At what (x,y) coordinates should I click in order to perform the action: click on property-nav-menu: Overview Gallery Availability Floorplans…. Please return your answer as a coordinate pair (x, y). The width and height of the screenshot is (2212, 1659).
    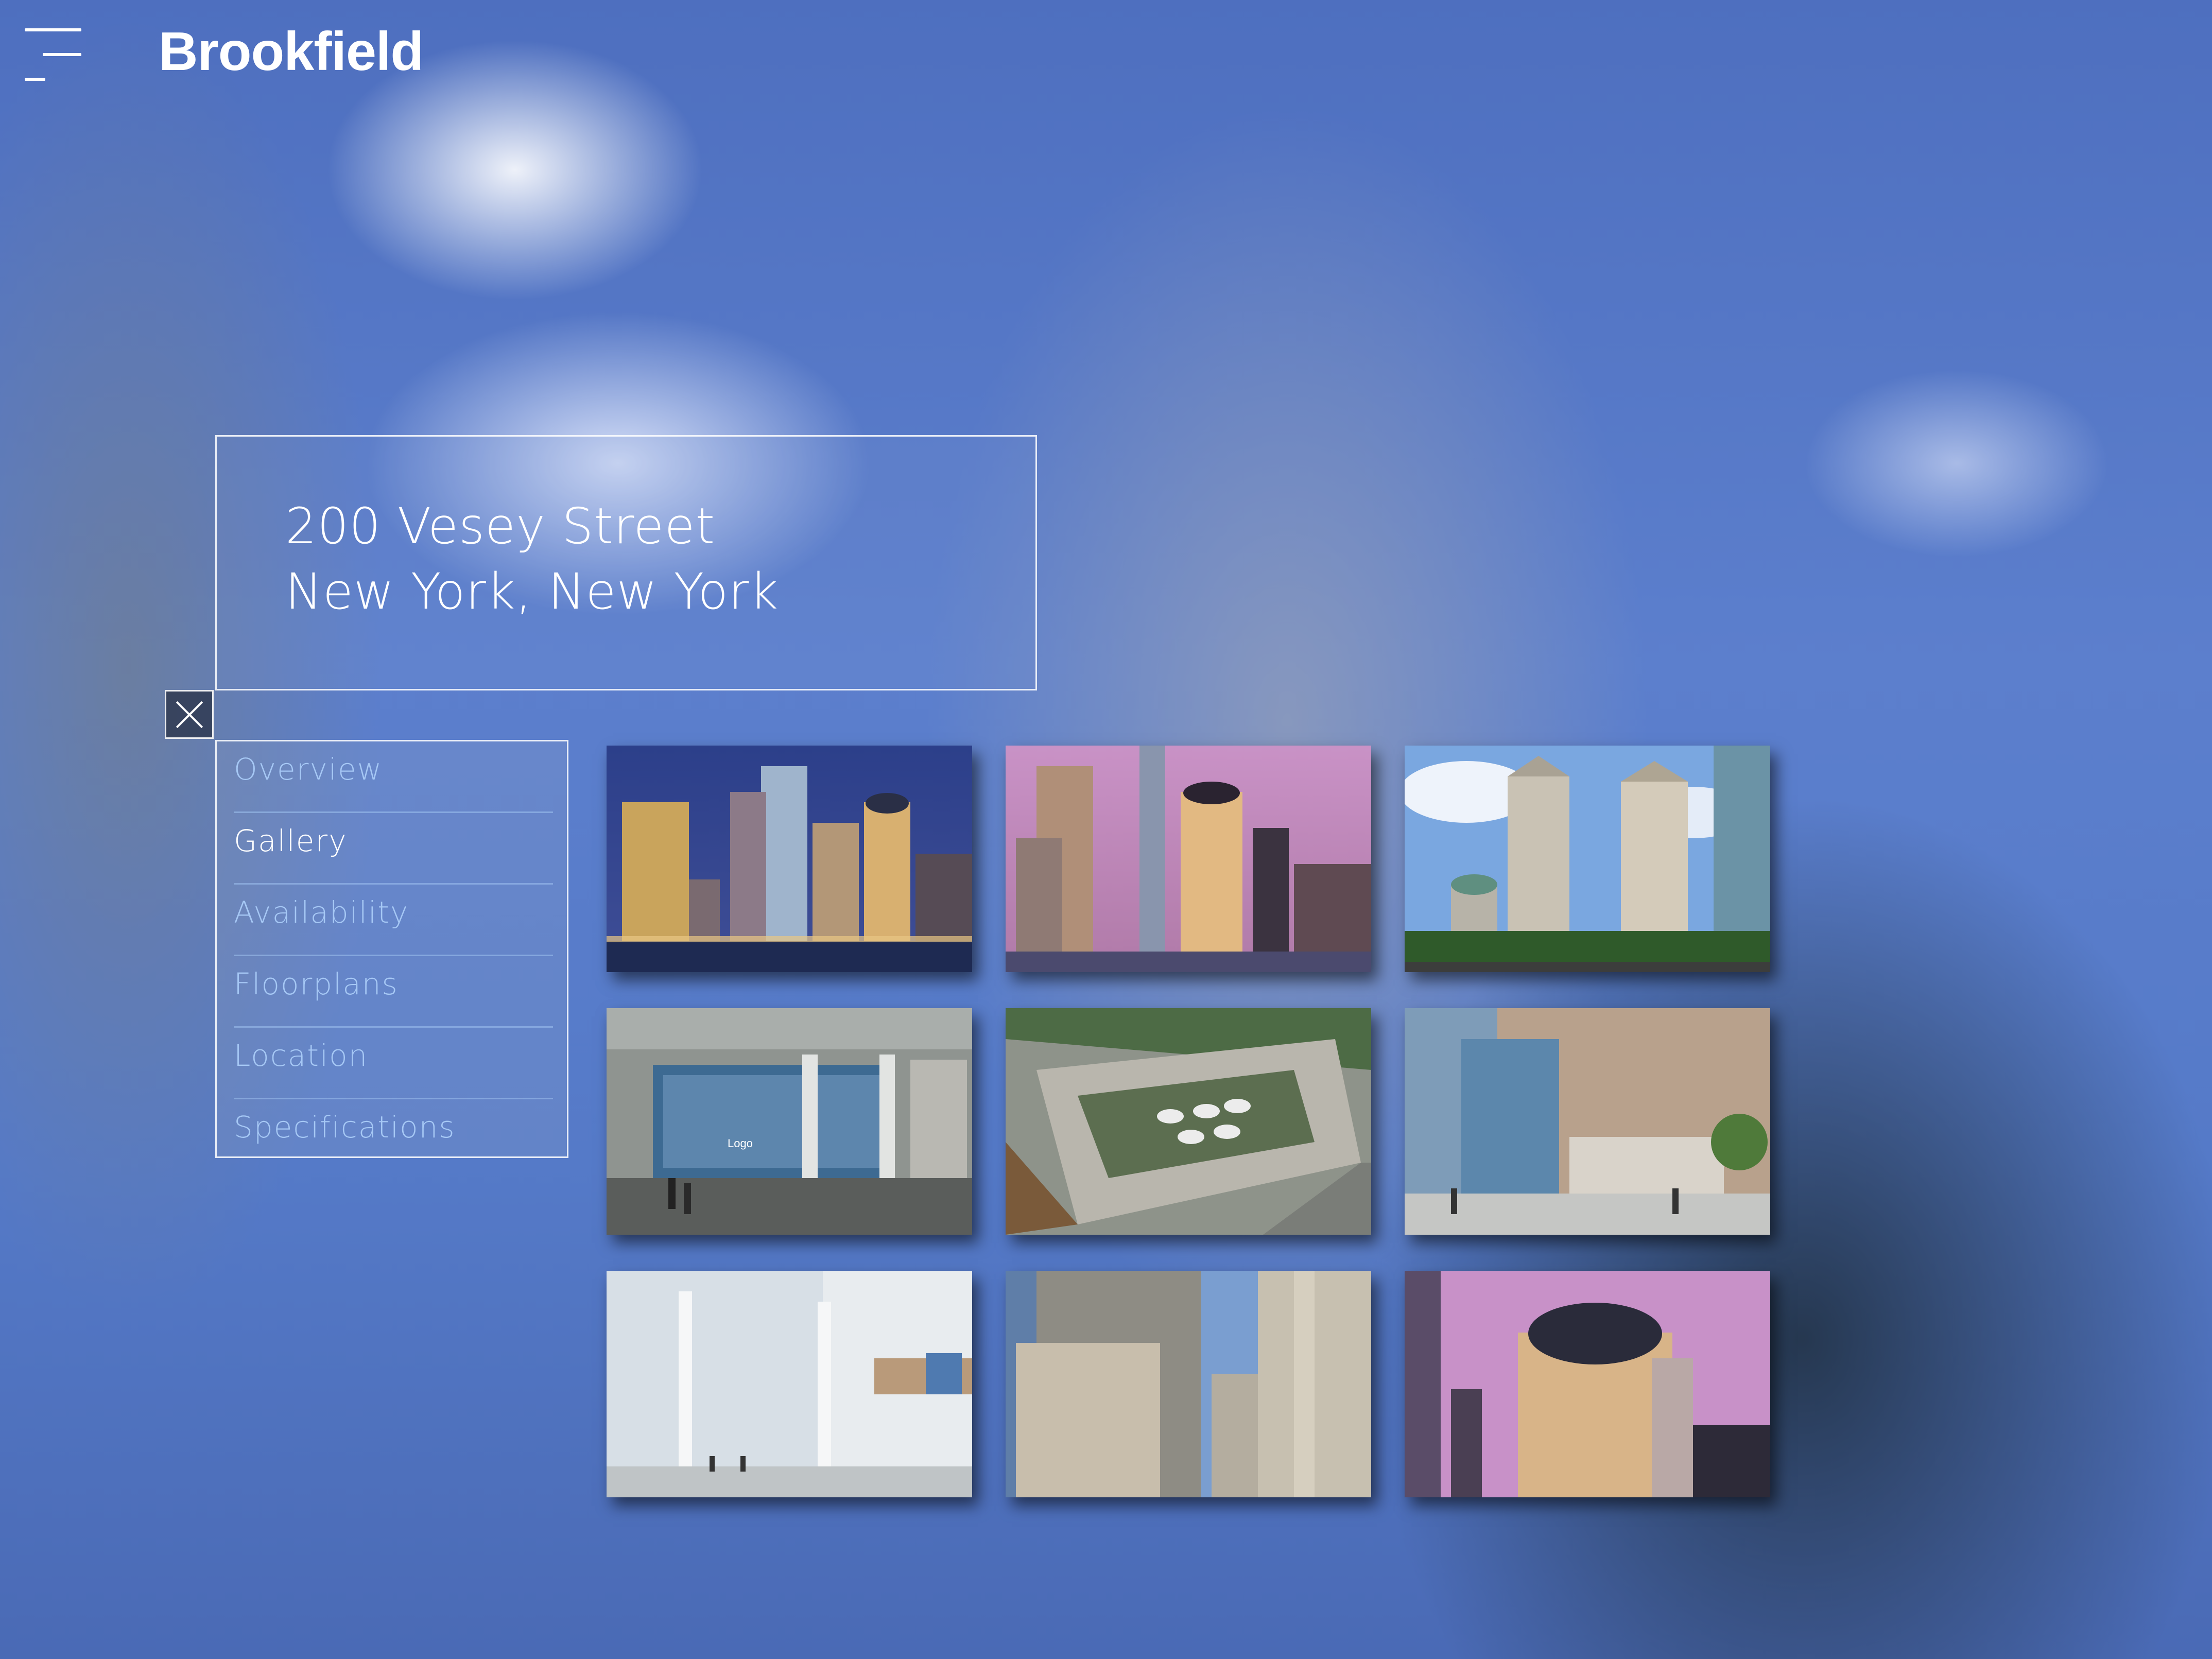
    Looking at the image, I should click on (391, 949).